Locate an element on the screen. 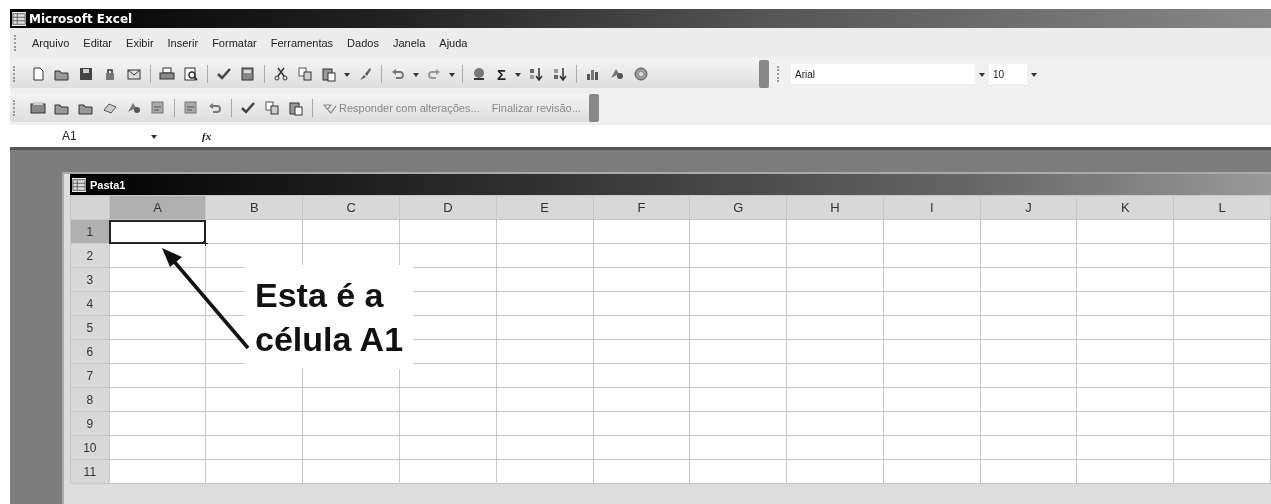  menu-item: Arquivo is located at coordinates (51, 42).